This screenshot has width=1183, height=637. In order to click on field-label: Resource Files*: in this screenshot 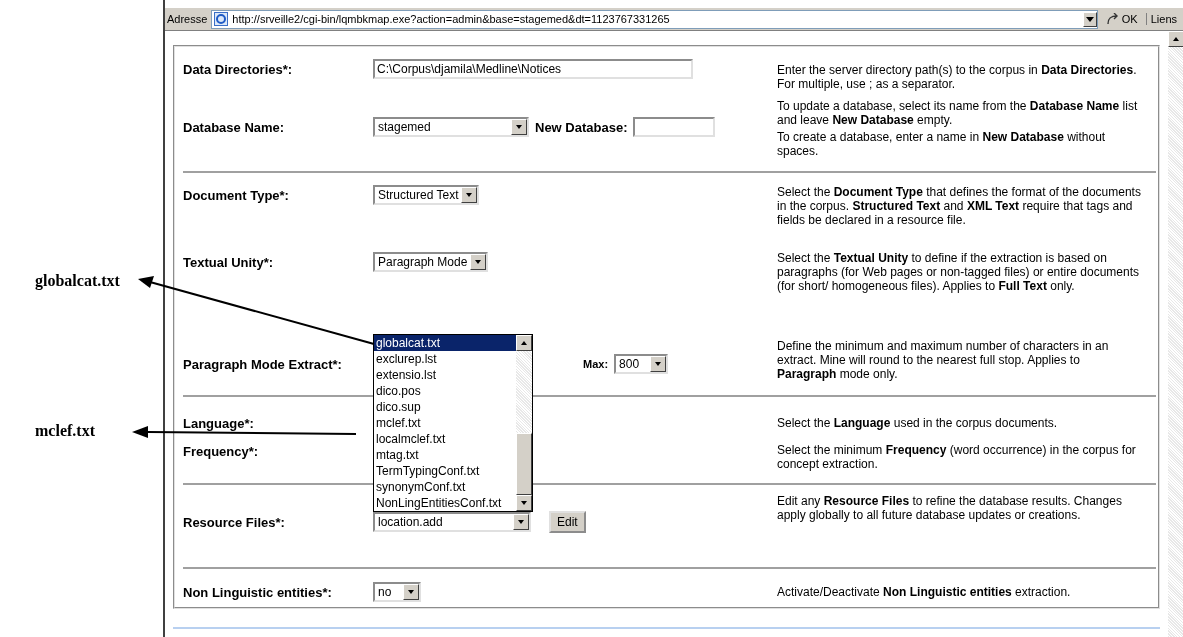, I will do `click(234, 522)`.